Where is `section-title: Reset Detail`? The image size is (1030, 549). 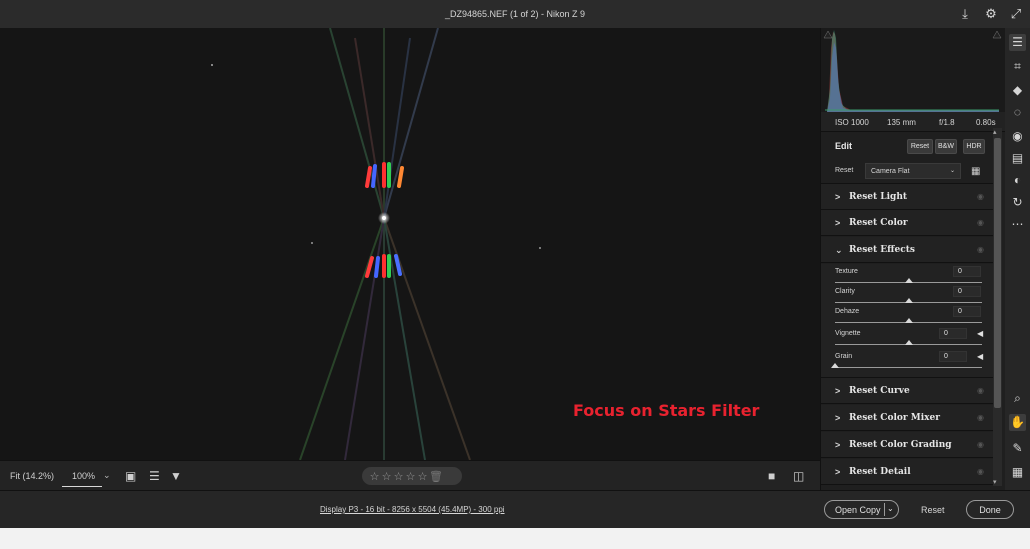
section-title: Reset Detail is located at coordinates (880, 472).